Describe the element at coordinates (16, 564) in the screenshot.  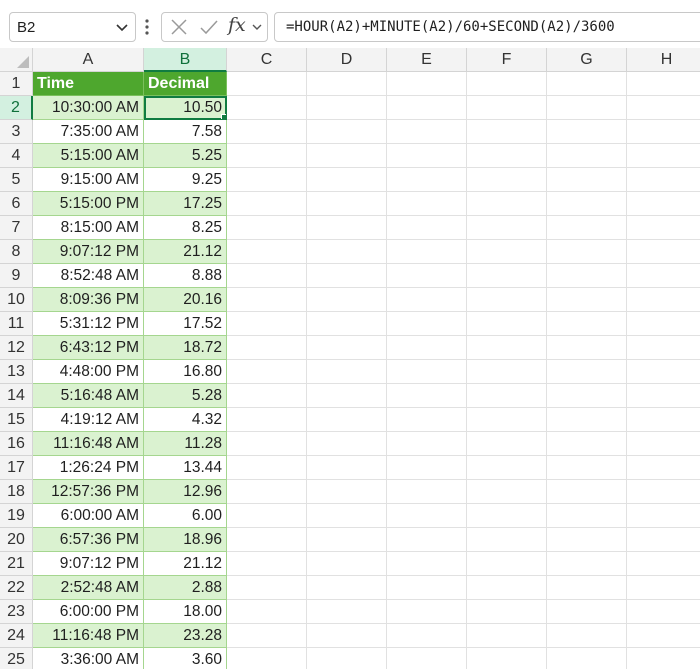
I see `row-header: 21` at that location.